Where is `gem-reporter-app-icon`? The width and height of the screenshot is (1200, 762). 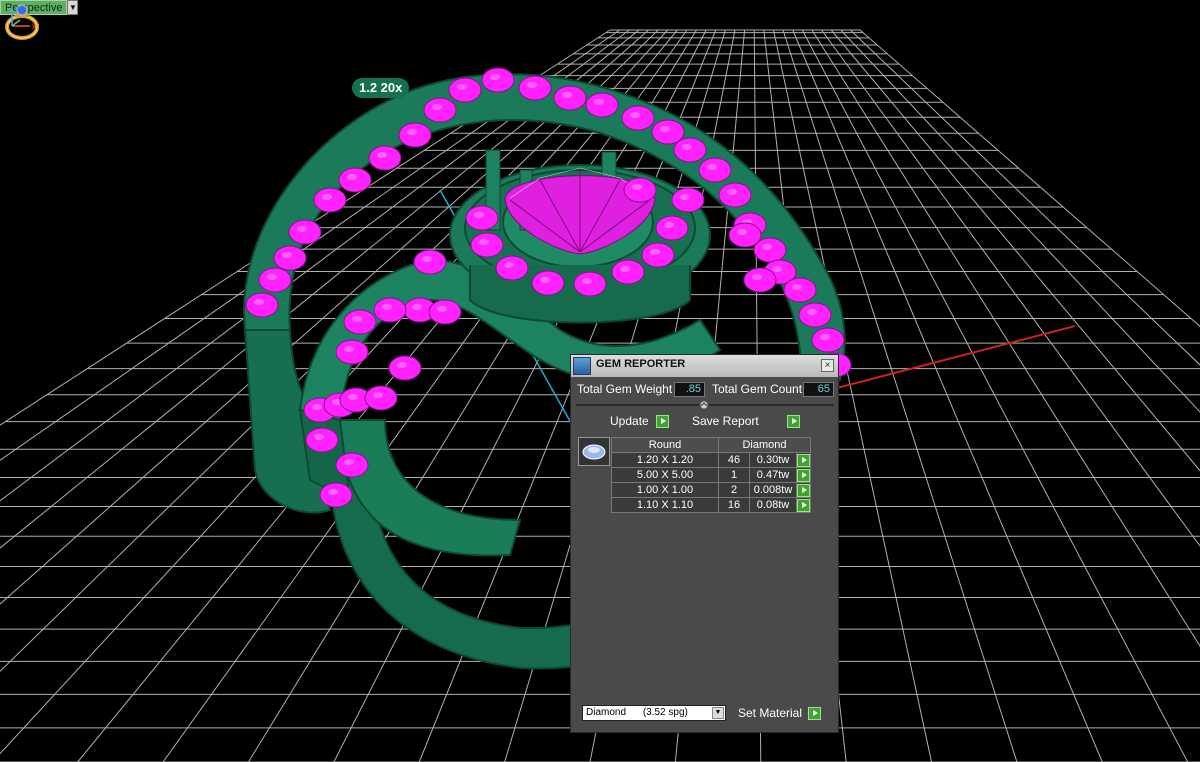 gem-reporter-app-icon is located at coordinates (582, 366).